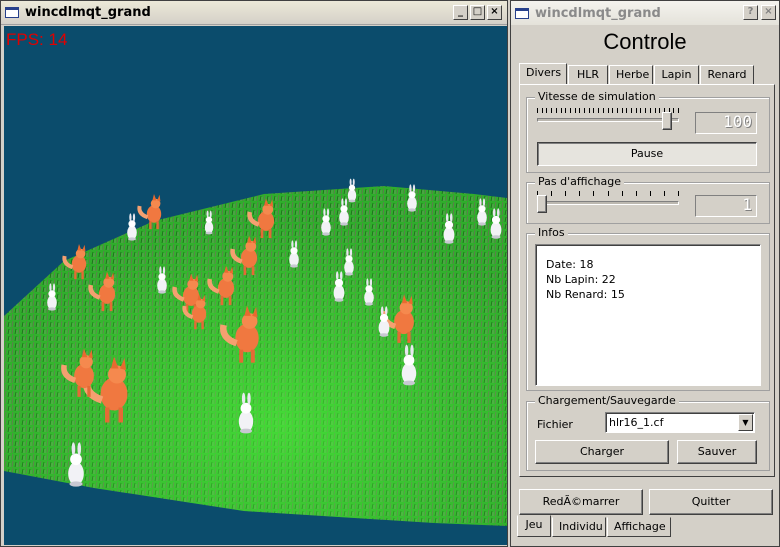 This screenshot has height=547, width=780. Describe the element at coordinates (607, 400) in the screenshot. I see `chargement-legend: Chargement/Sauvegarde` at that location.